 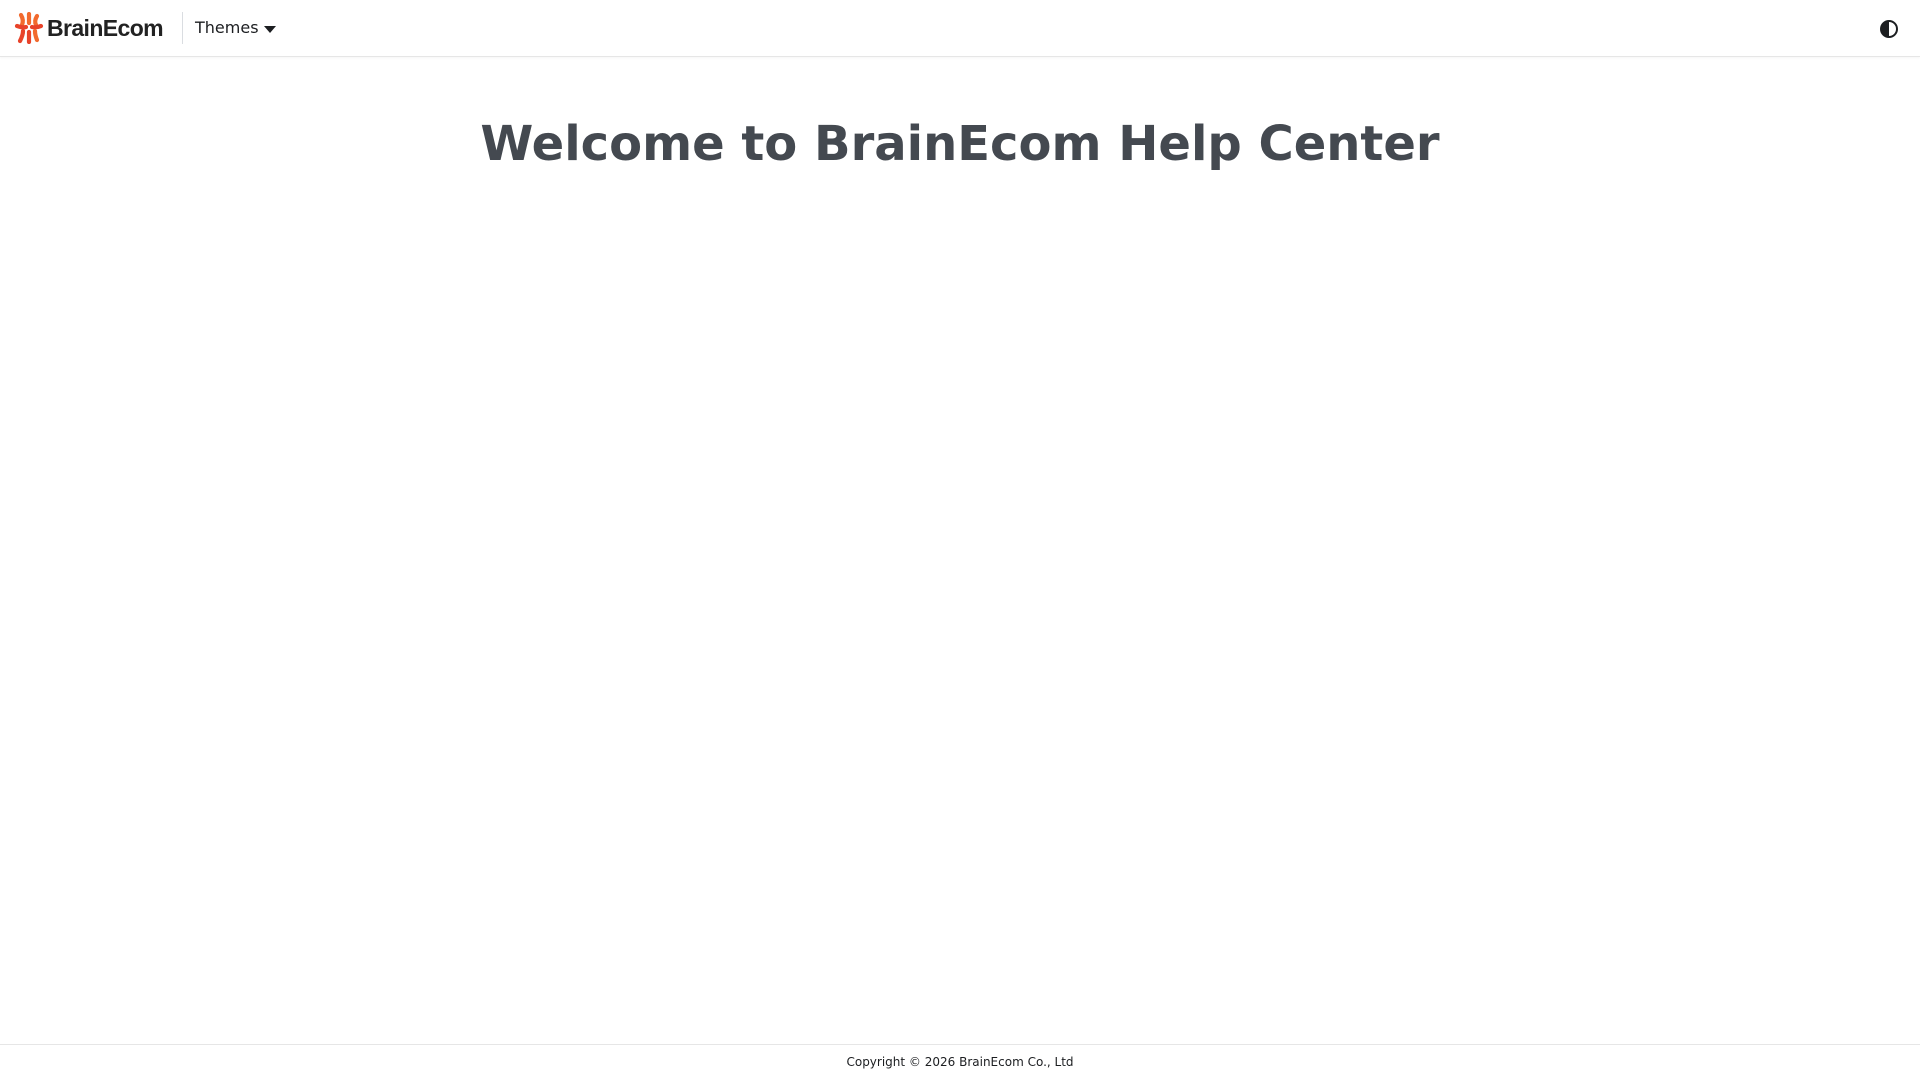 I want to click on brainecom-logo-icon, so click(x=29, y=28).